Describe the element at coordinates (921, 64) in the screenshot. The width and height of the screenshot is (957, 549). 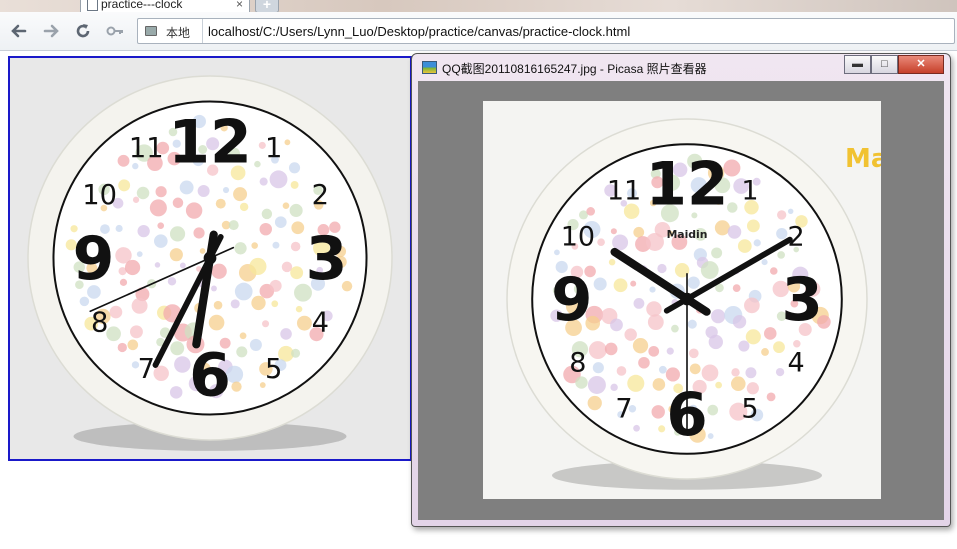
I see `close-button: ✕` at that location.